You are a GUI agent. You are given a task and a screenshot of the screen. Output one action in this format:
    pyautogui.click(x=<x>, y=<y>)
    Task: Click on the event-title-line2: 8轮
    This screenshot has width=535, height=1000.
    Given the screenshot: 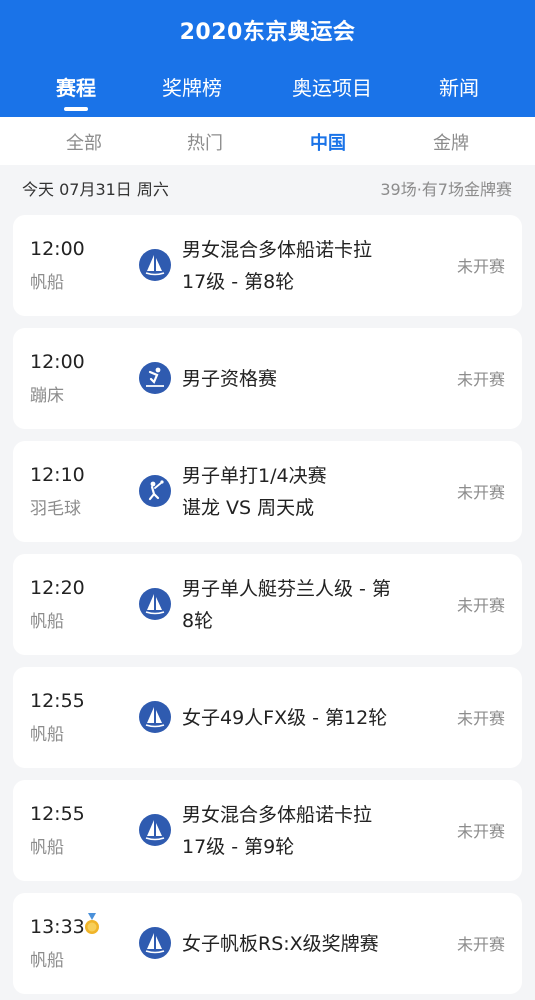 What is the action you would take?
    pyautogui.click(x=198, y=621)
    